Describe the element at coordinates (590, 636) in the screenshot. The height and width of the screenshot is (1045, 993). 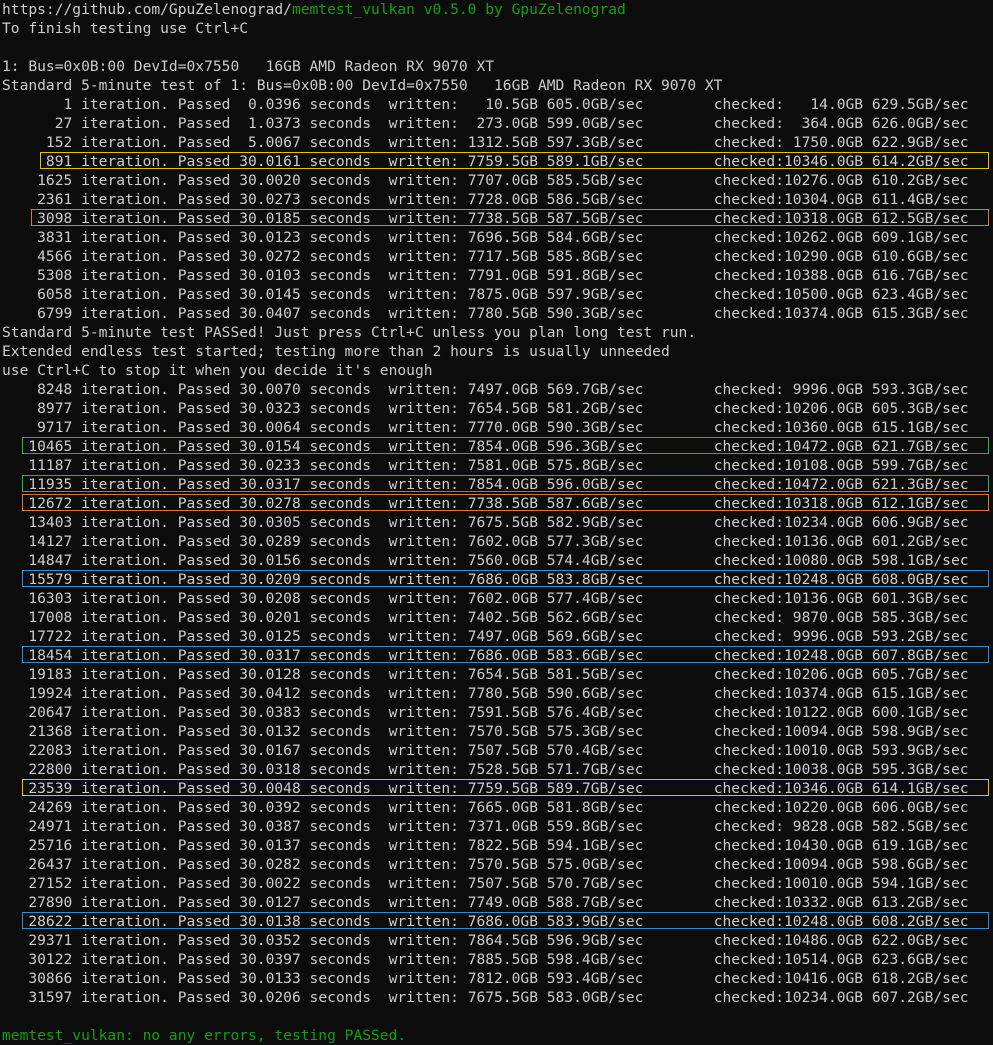
I see `written-rate: 569.6GB/sec` at that location.